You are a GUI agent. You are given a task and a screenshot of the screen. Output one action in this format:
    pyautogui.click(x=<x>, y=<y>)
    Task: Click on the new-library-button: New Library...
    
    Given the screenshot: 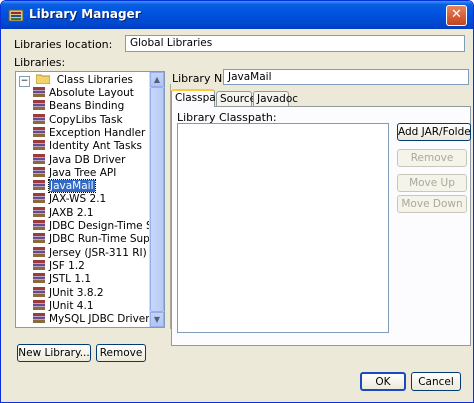 What is the action you would take?
    pyautogui.click(x=54, y=353)
    